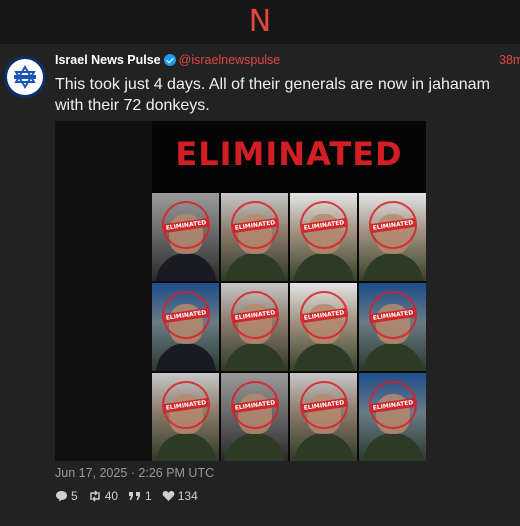 This screenshot has width=520, height=526. I want to click on heart-icon, so click(168, 495).